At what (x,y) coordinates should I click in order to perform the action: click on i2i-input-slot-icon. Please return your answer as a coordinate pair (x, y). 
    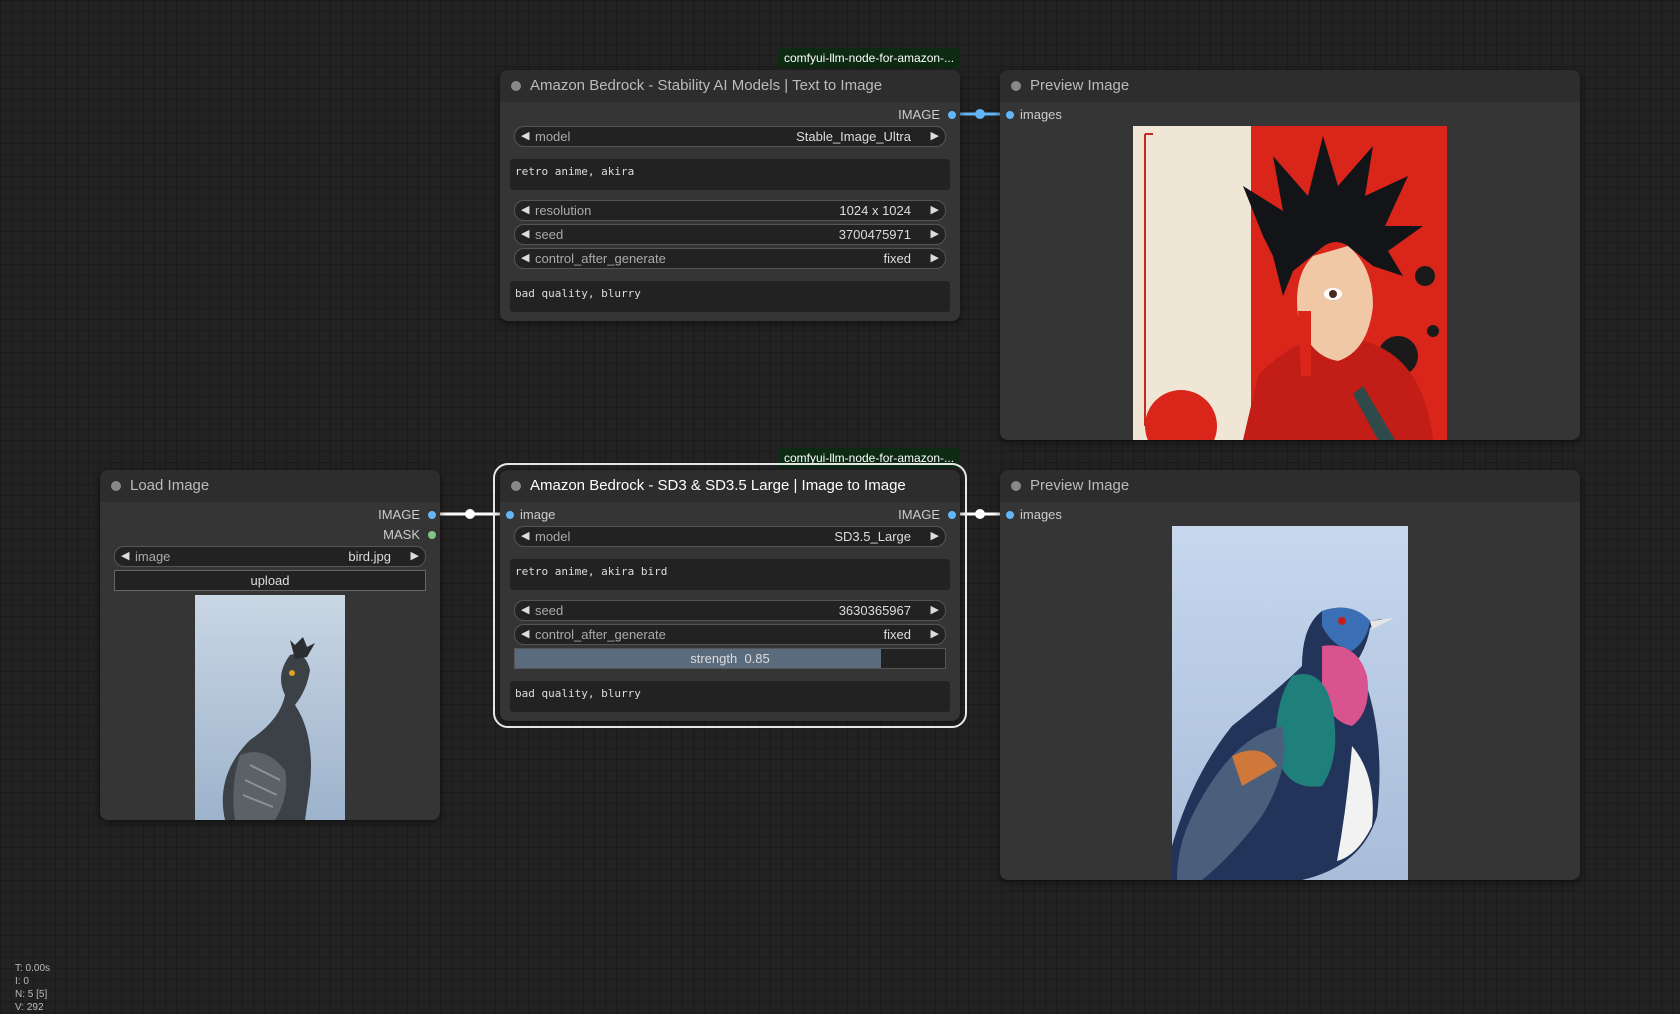
    Looking at the image, I should click on (510, 515).